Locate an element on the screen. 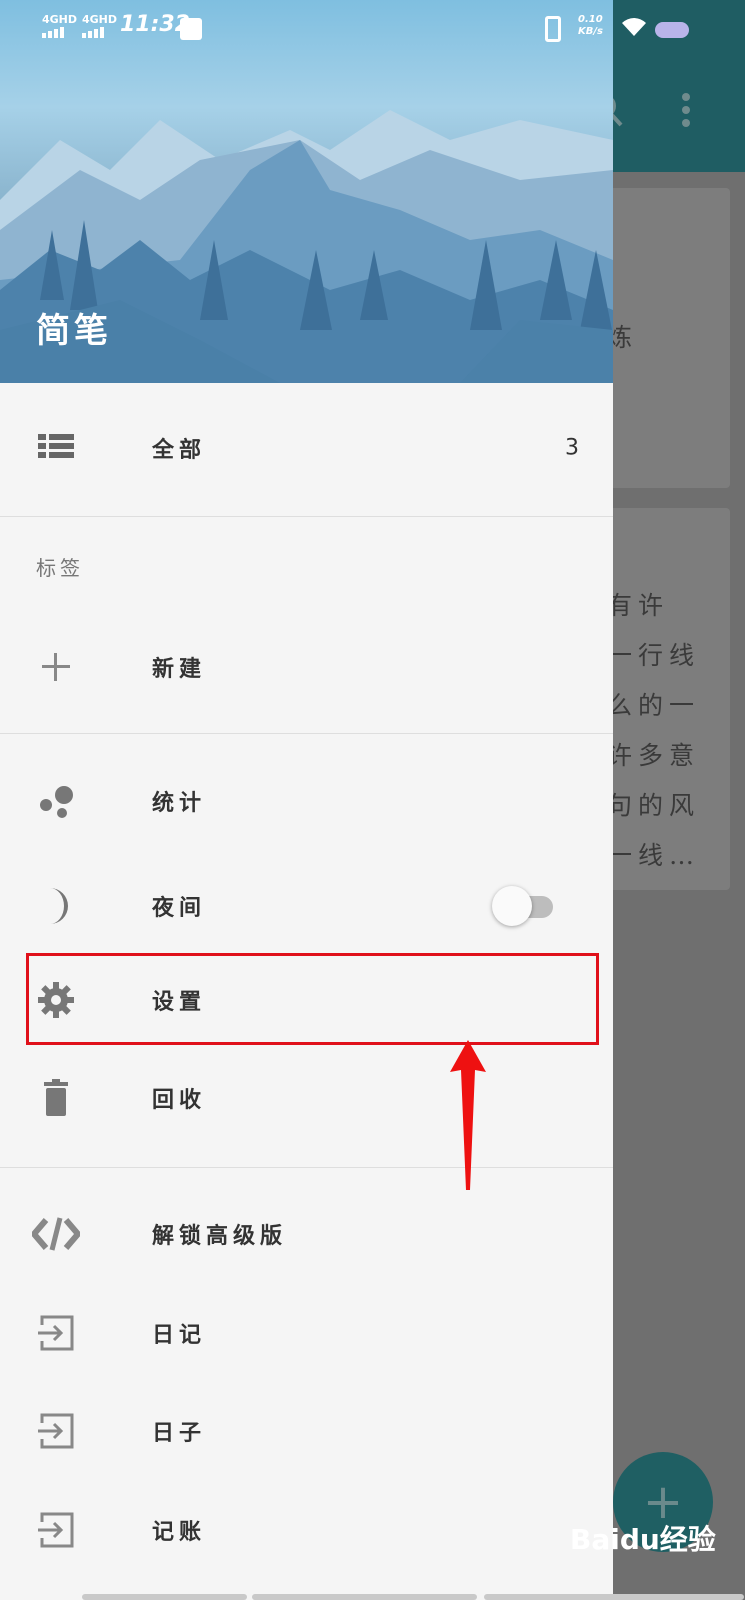 Image resolution: width=745 pixels, height=1600 pixels. baidu-watermark: Baidu经验 is located at coordinates (643, 1539).